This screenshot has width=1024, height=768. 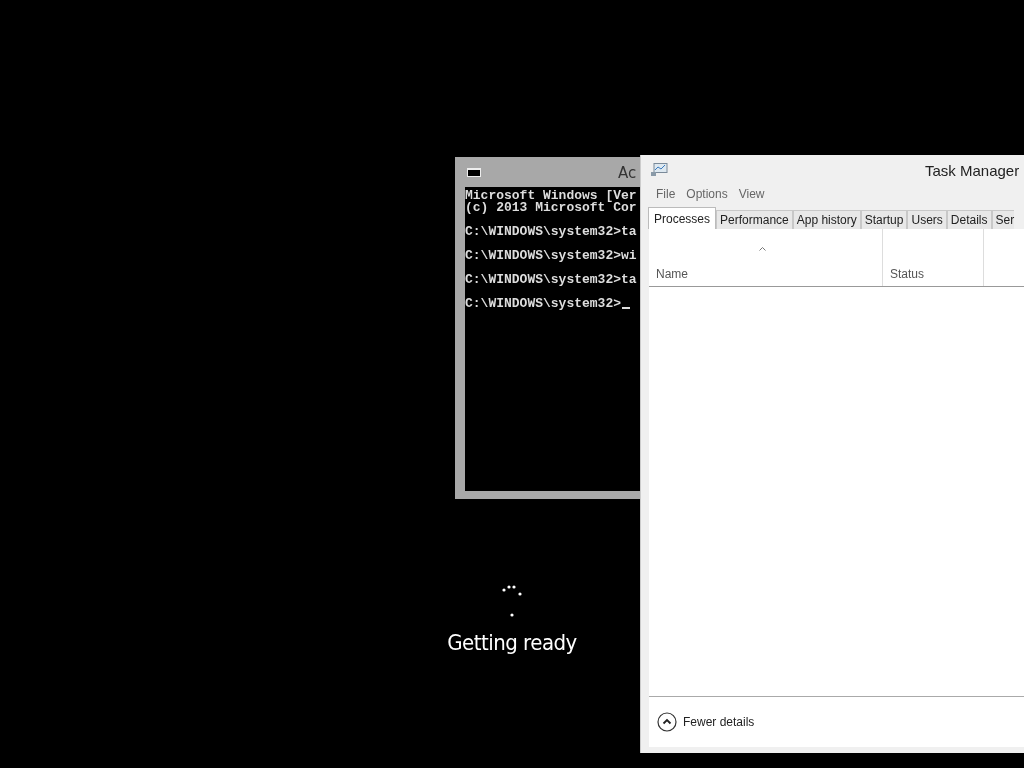 I want to click on fewer-details-button: Fewer details, so click(x=706, y=722).